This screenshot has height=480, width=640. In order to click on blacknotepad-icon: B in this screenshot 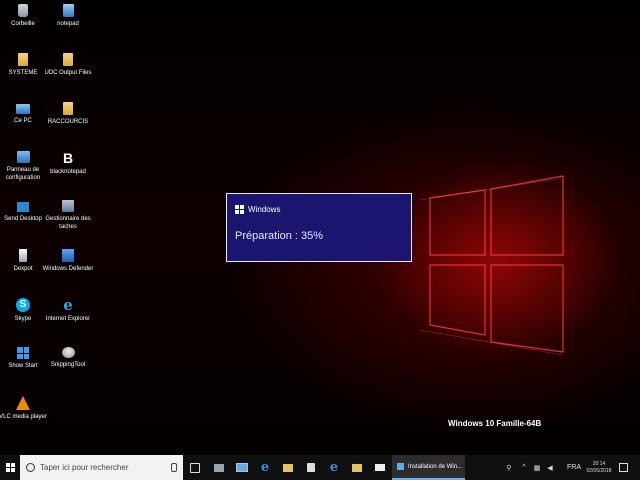, I will do `click(68, 158)`.